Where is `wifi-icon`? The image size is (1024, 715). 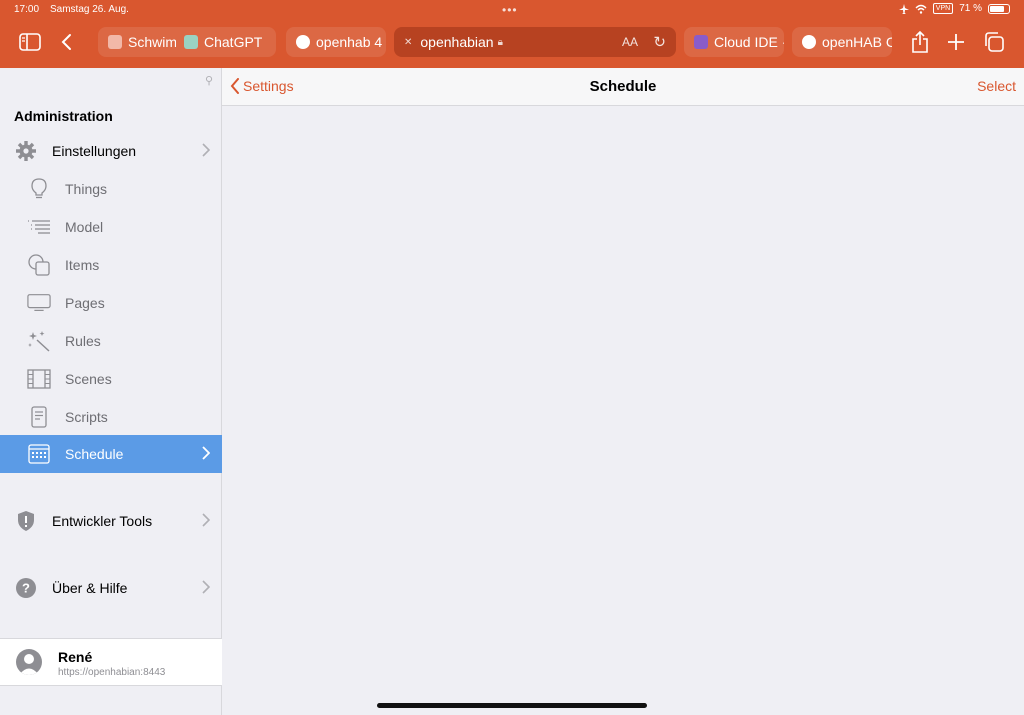
wifi-icon is located at coordinates (921, 9).